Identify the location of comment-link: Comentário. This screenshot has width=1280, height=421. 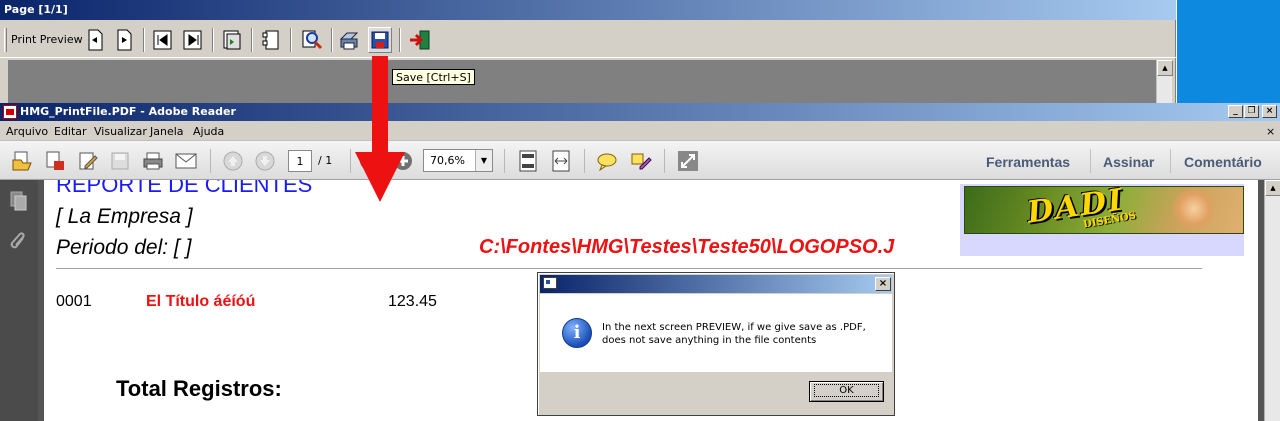
(1223, 162).